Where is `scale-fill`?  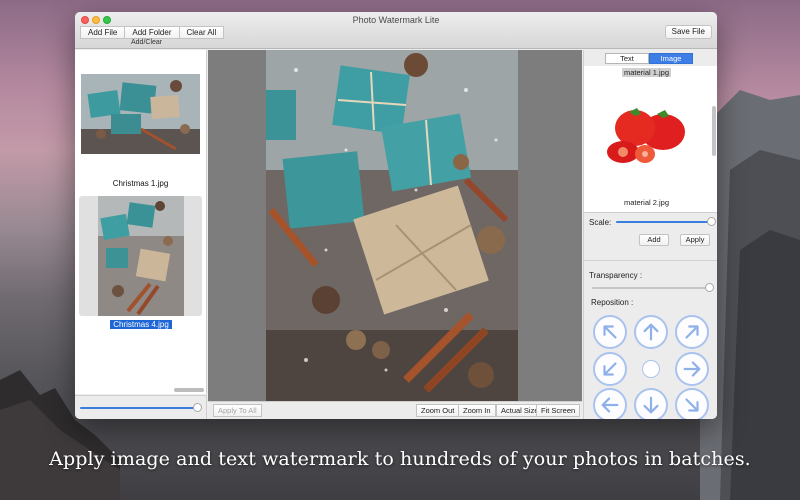
scale-fill is located at coordinates (664, 222).